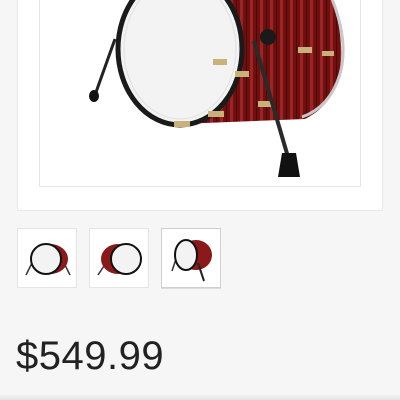  Describe the element at coordinates (200, 397) in the screenshot. I see `bottom-divider` at that location.